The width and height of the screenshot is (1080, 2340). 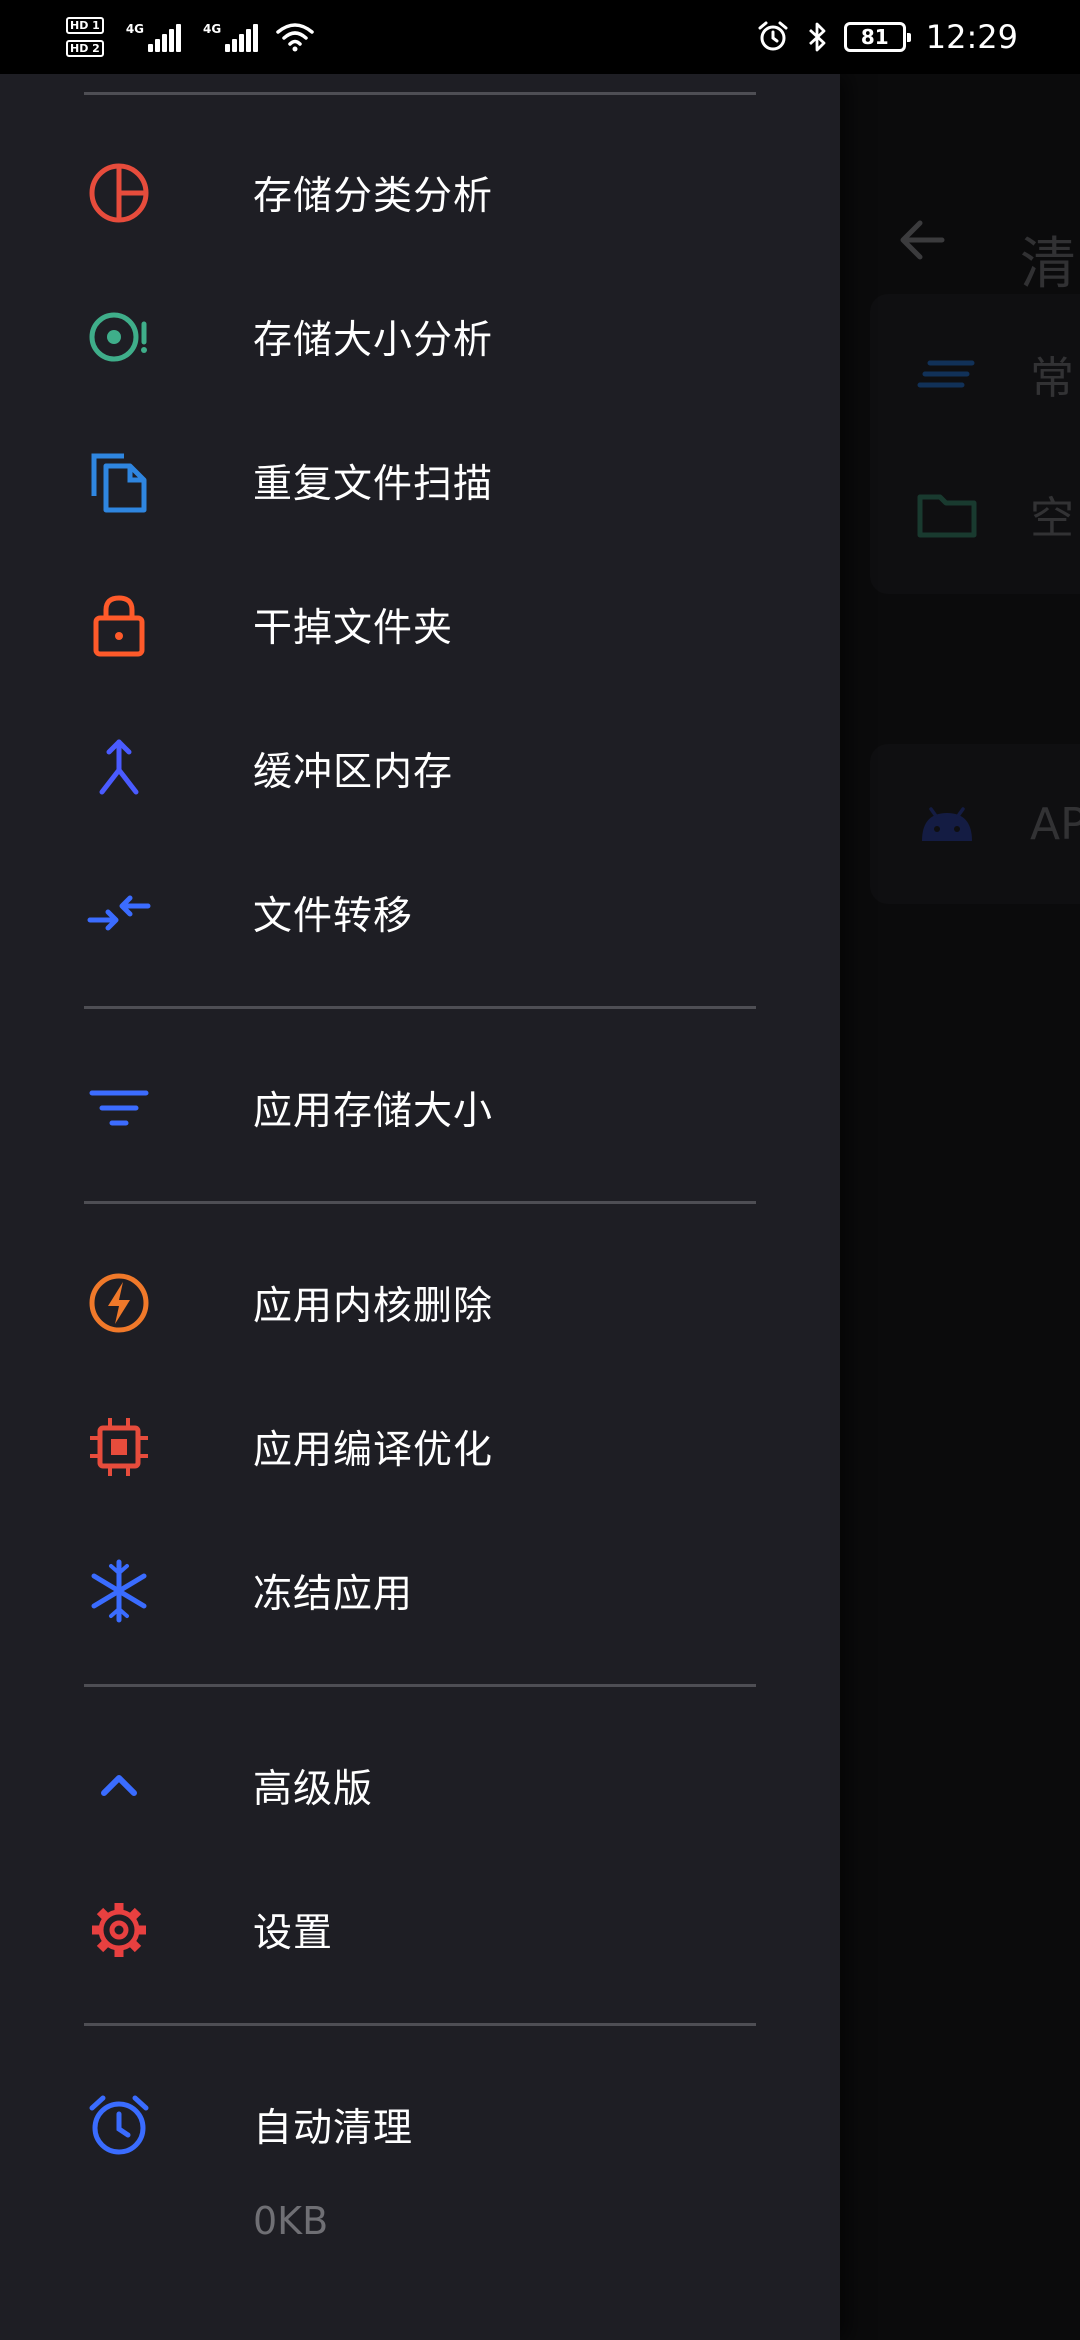 What do you see at coordinates (119, 481) in the screenshot?
I see `copy-files-icon` at bounding box center [119, 481].